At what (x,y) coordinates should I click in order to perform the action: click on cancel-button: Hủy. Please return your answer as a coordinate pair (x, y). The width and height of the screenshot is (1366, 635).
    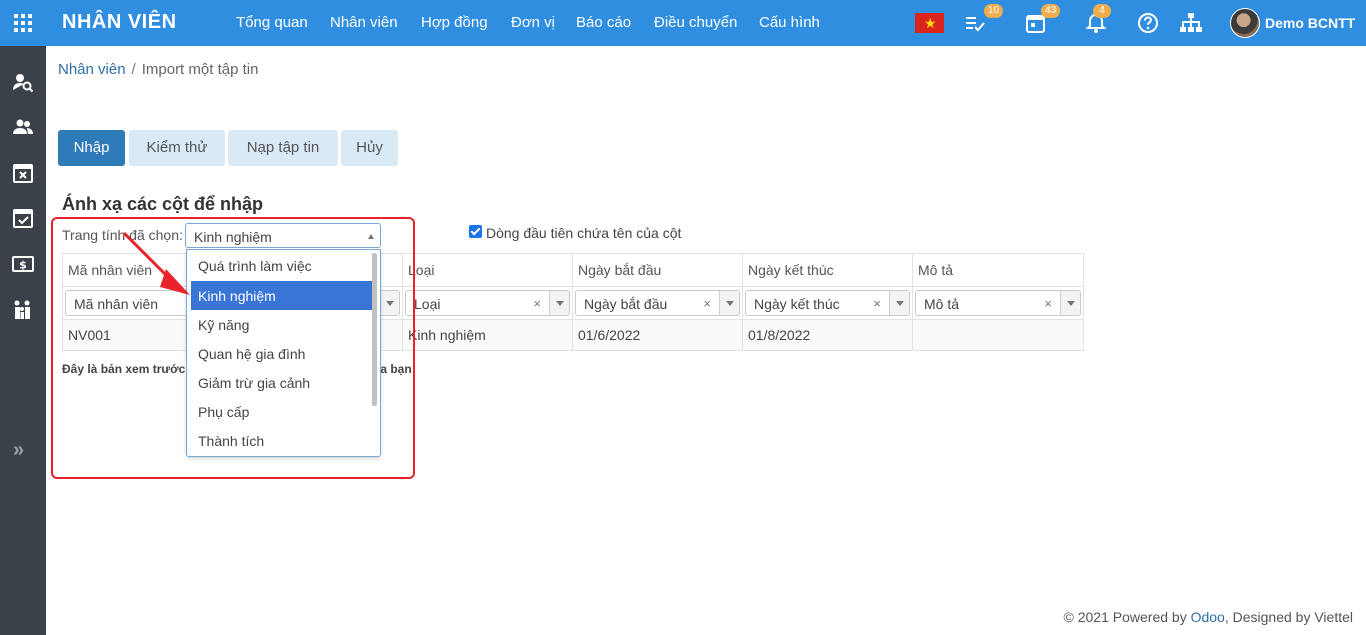
    Looking at the image, I should click on (369, 148).